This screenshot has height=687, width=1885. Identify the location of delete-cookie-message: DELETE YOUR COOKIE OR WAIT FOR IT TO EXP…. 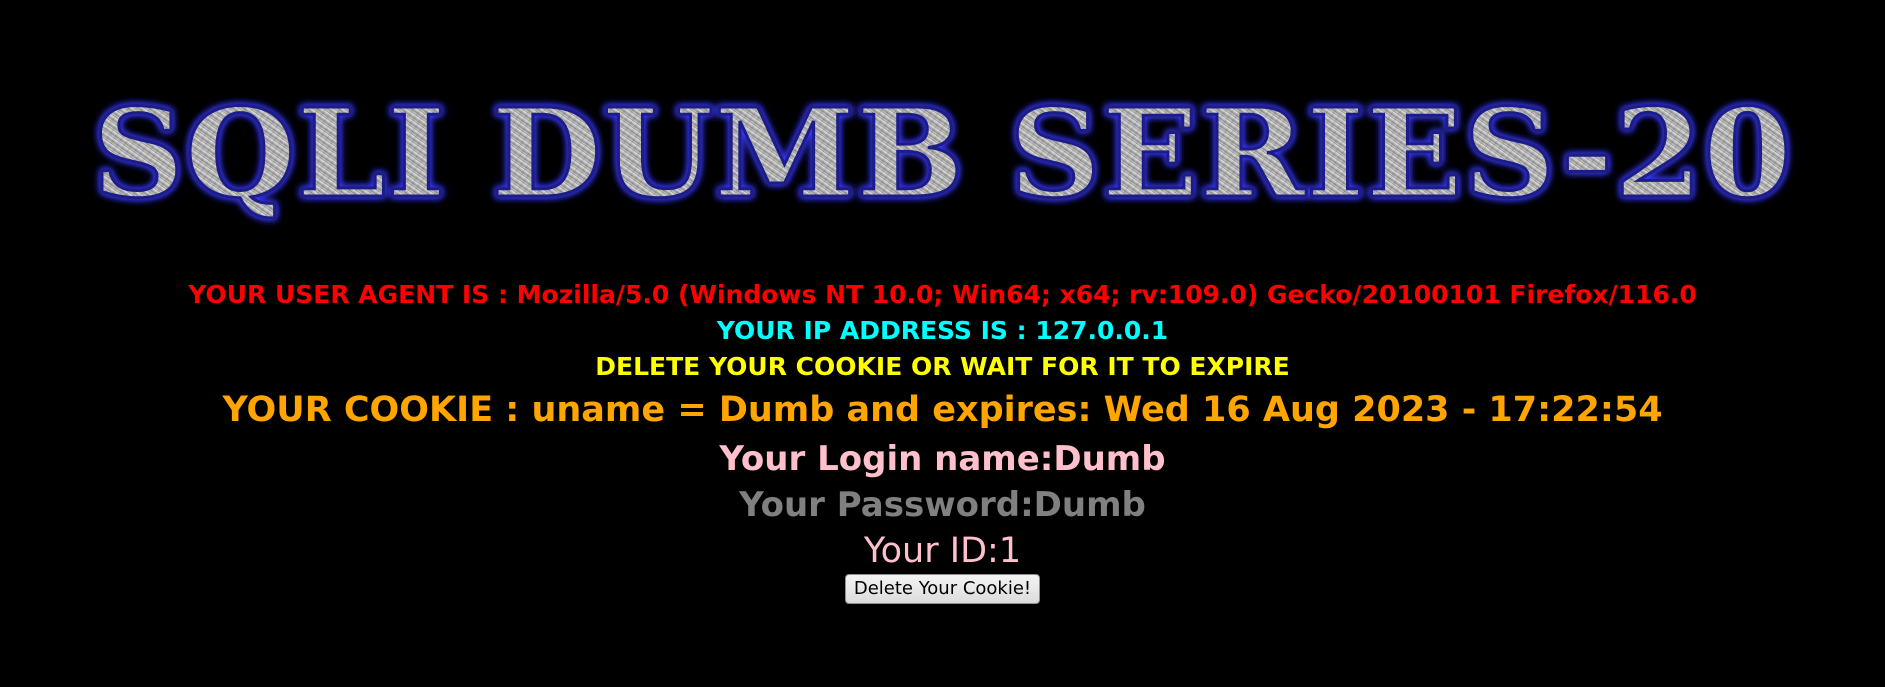
(942, 366).